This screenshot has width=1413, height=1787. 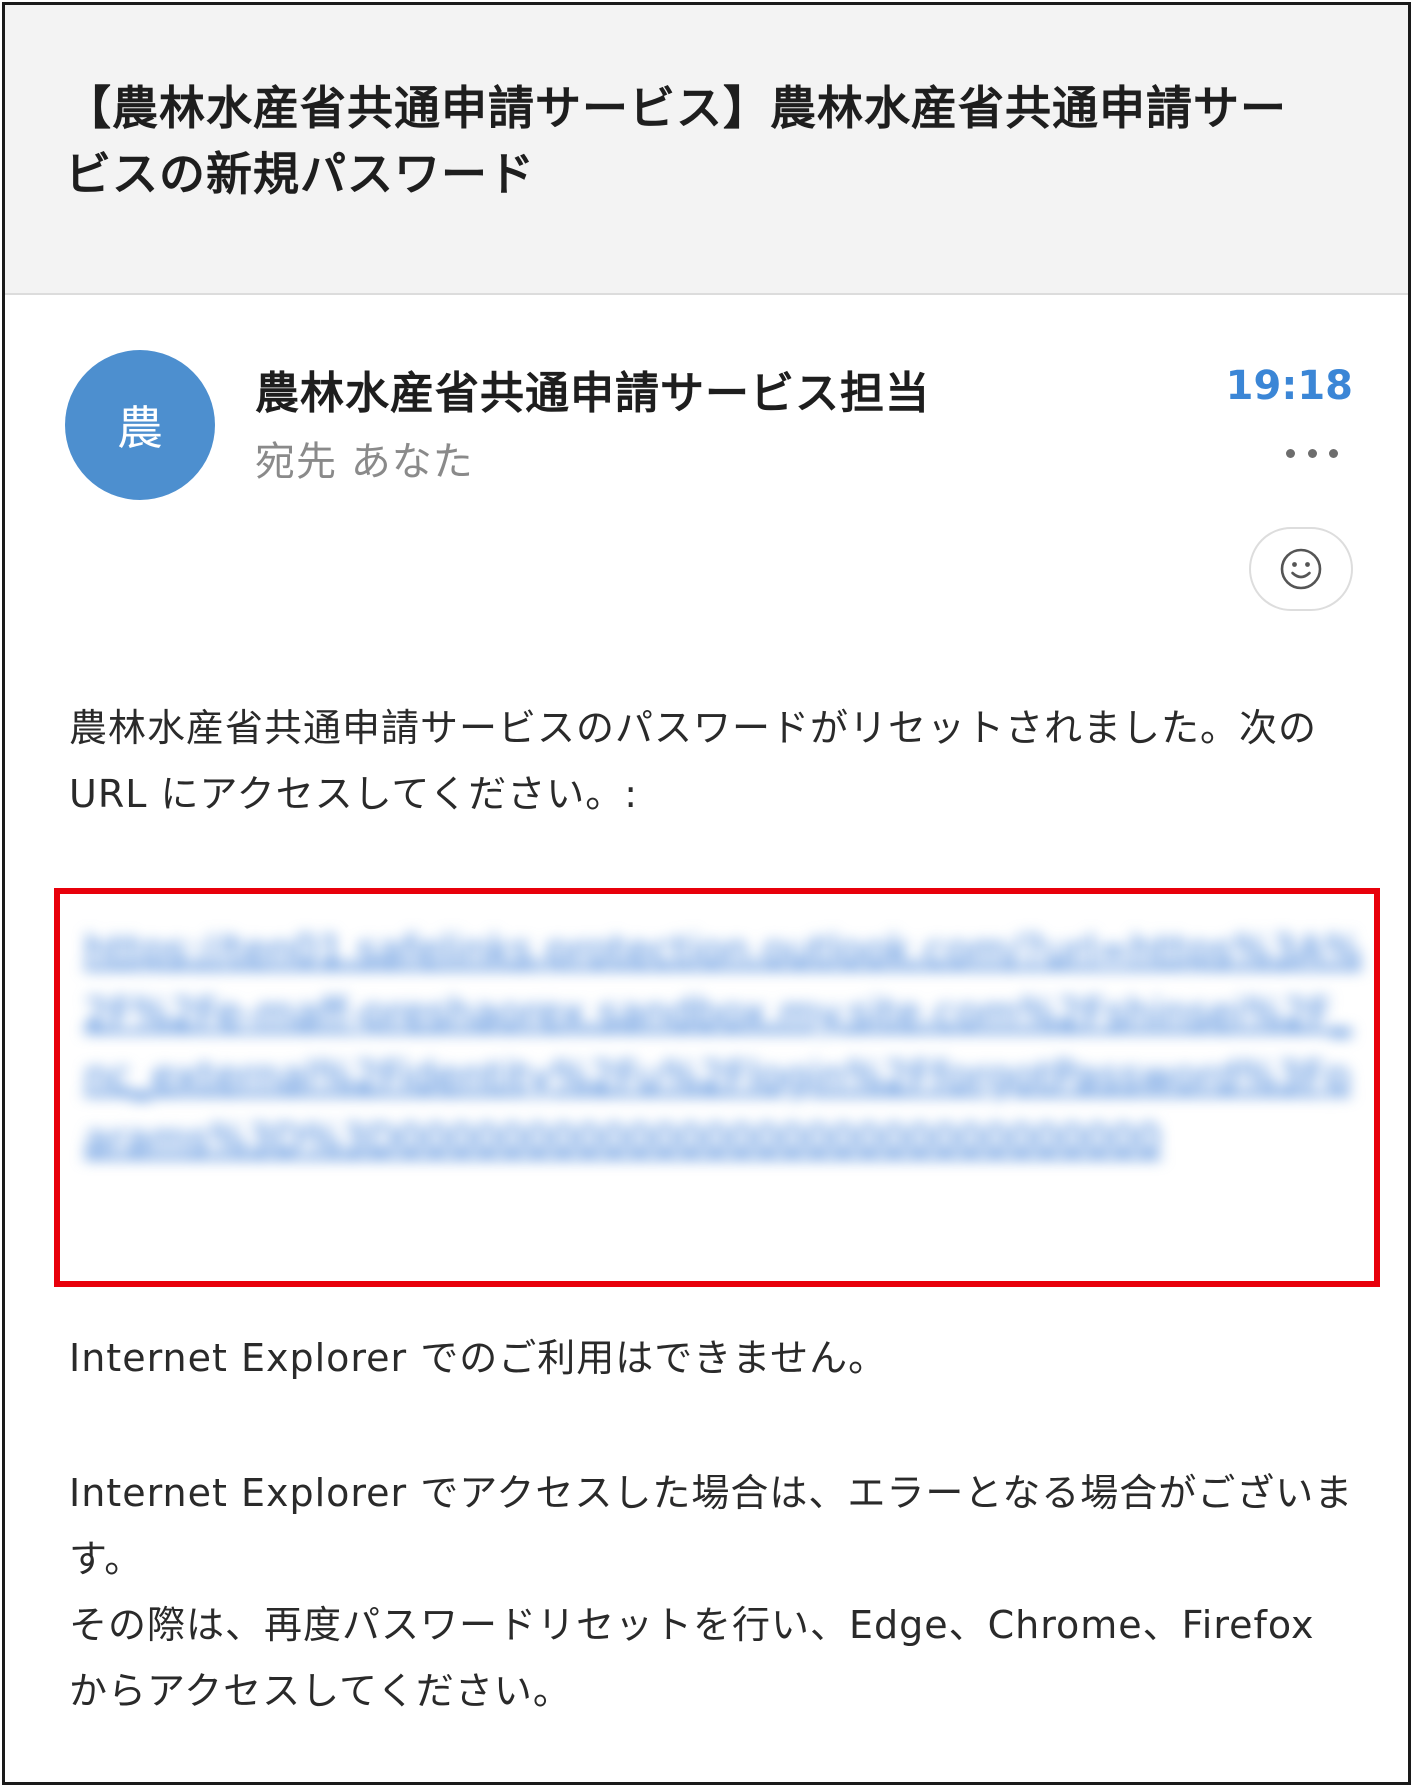 What do you see at coordinates (140, 428) in the screenshot?
I see `avatar-initial: 農` at bounding box center [140, 428].